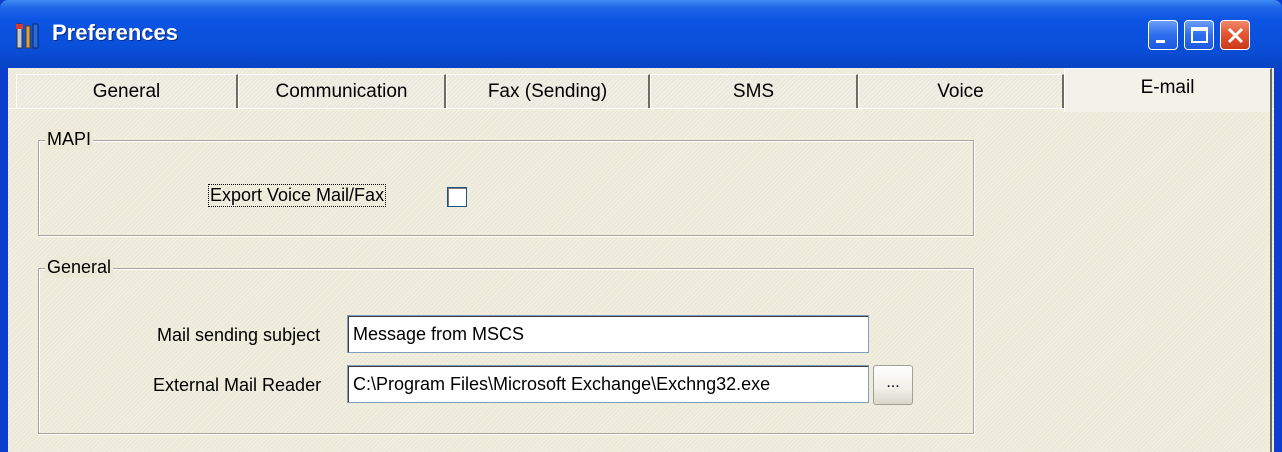  What do you see at coordinates (1235, 35) in the screenshot?
I see `close-button` at bounding box center [1235, 35].